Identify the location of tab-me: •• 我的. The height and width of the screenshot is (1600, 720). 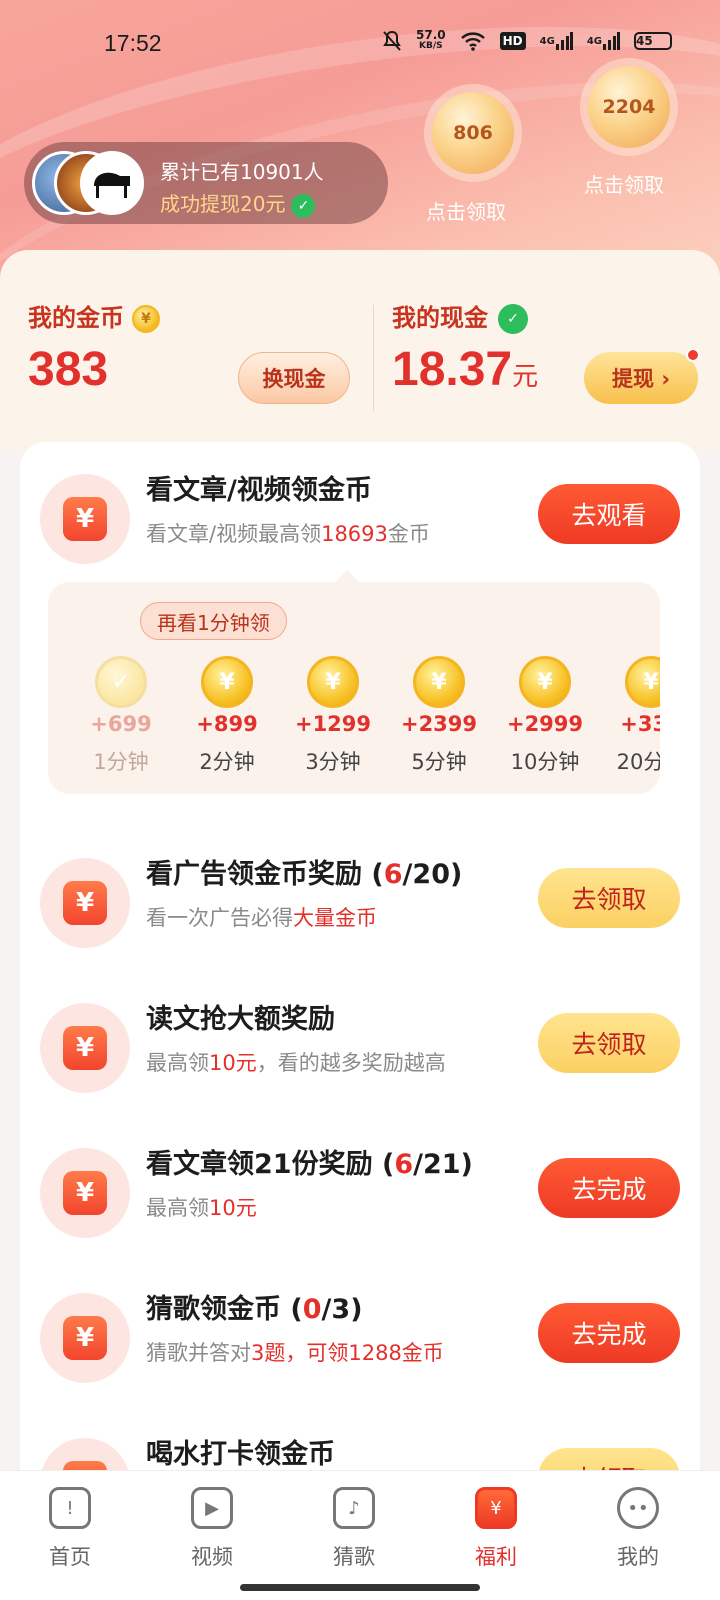
(638, 1529).